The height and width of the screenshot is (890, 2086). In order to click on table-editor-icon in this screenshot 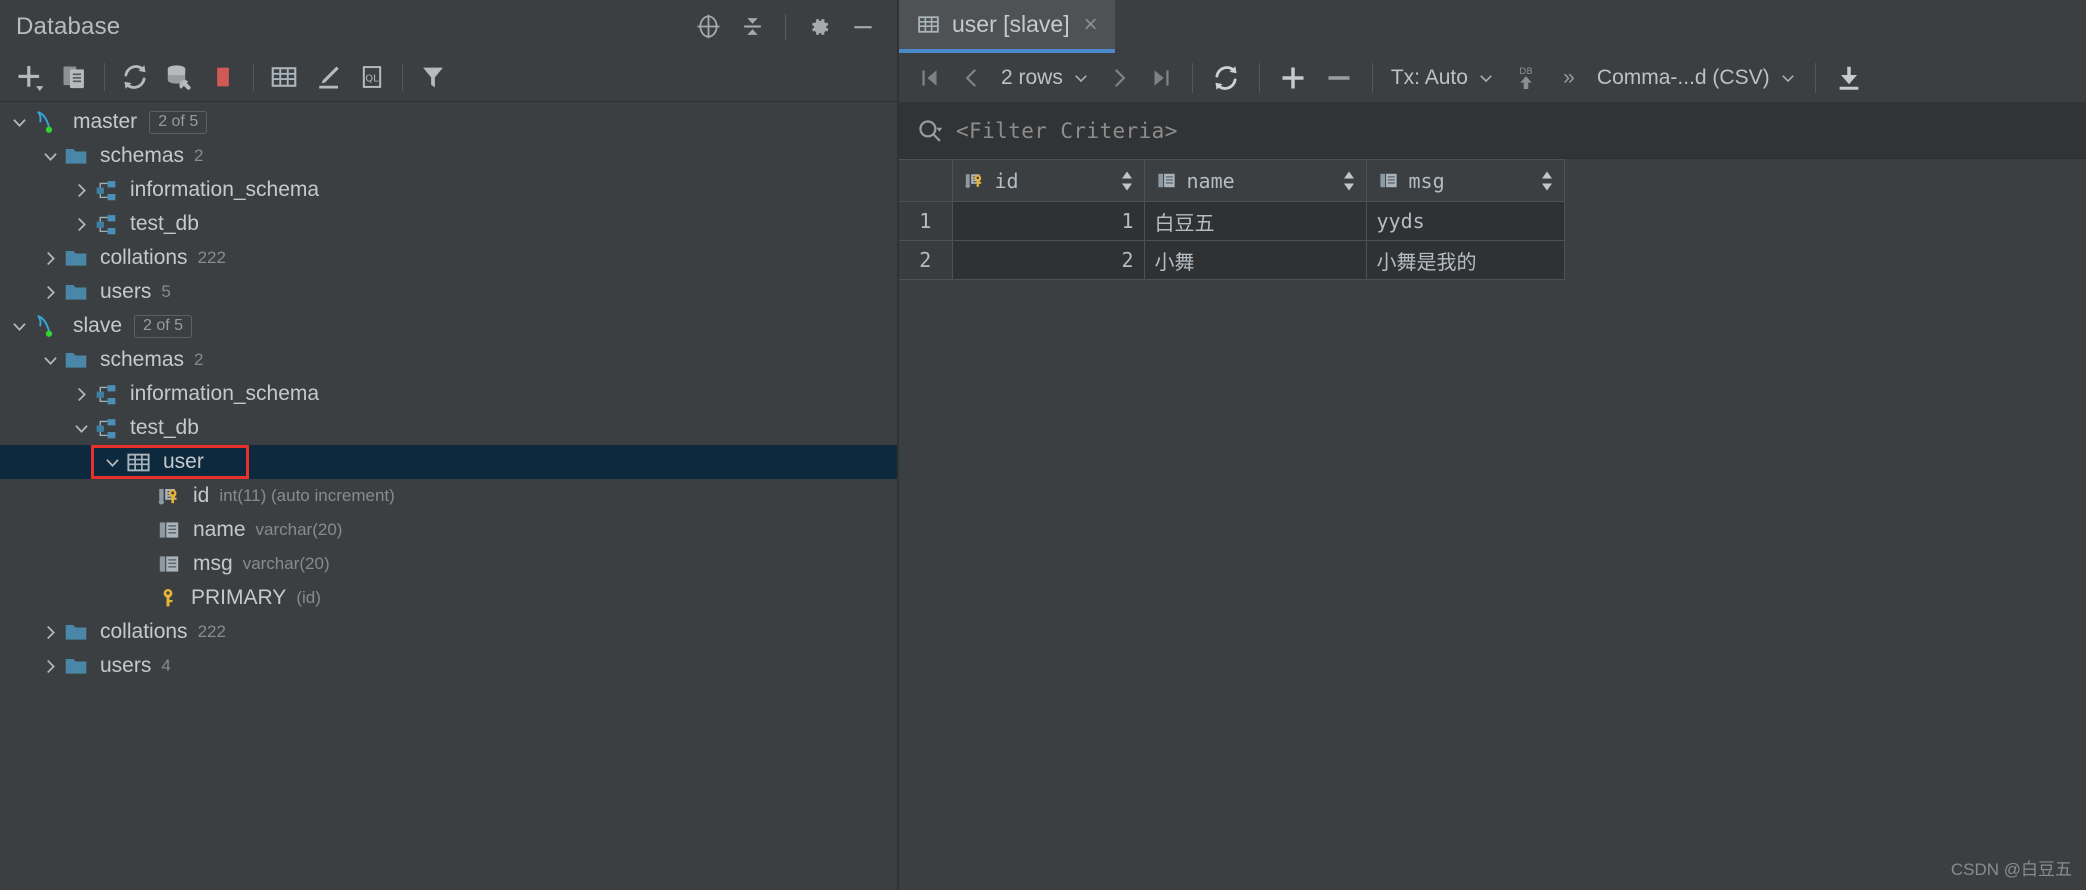, I will do `click(284, 77)`.